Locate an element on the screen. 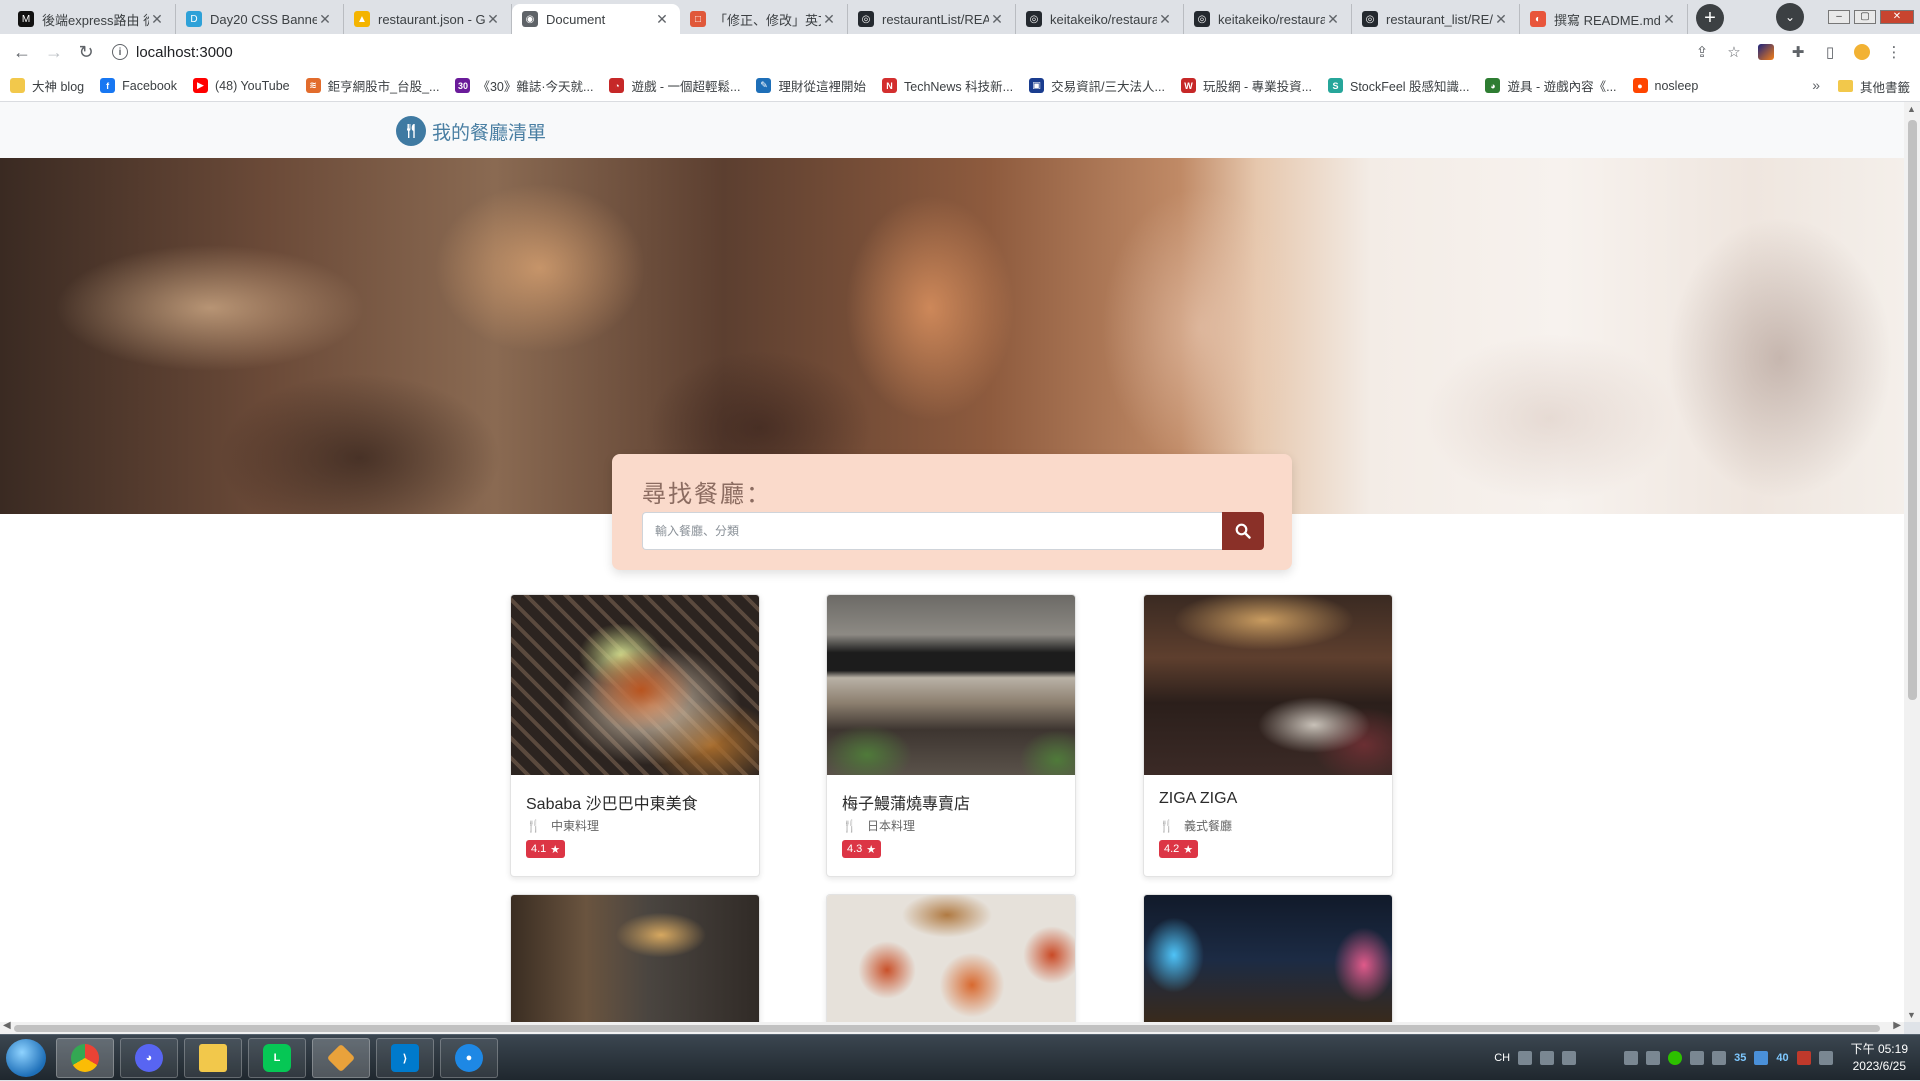 The image size is (1920, 1081). profile-avatar is located at coordinates (1862, 52).